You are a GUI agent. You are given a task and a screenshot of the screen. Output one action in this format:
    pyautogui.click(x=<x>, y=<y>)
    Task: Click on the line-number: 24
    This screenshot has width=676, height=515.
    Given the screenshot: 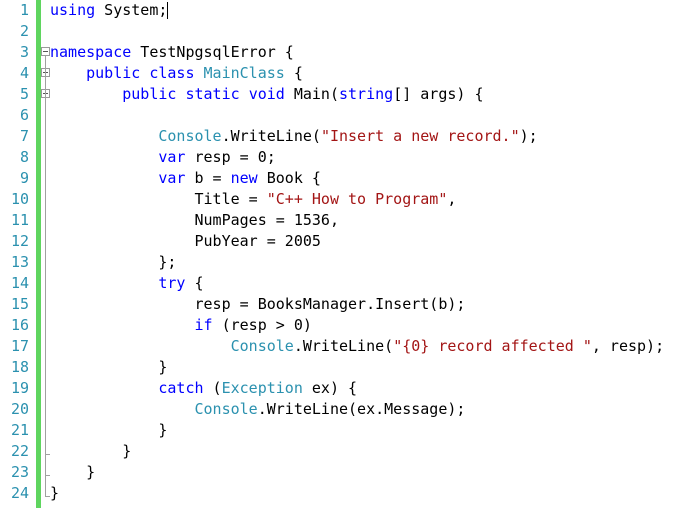 What is the action you would take?
    pyautogui.click(x=19, y=493)
    